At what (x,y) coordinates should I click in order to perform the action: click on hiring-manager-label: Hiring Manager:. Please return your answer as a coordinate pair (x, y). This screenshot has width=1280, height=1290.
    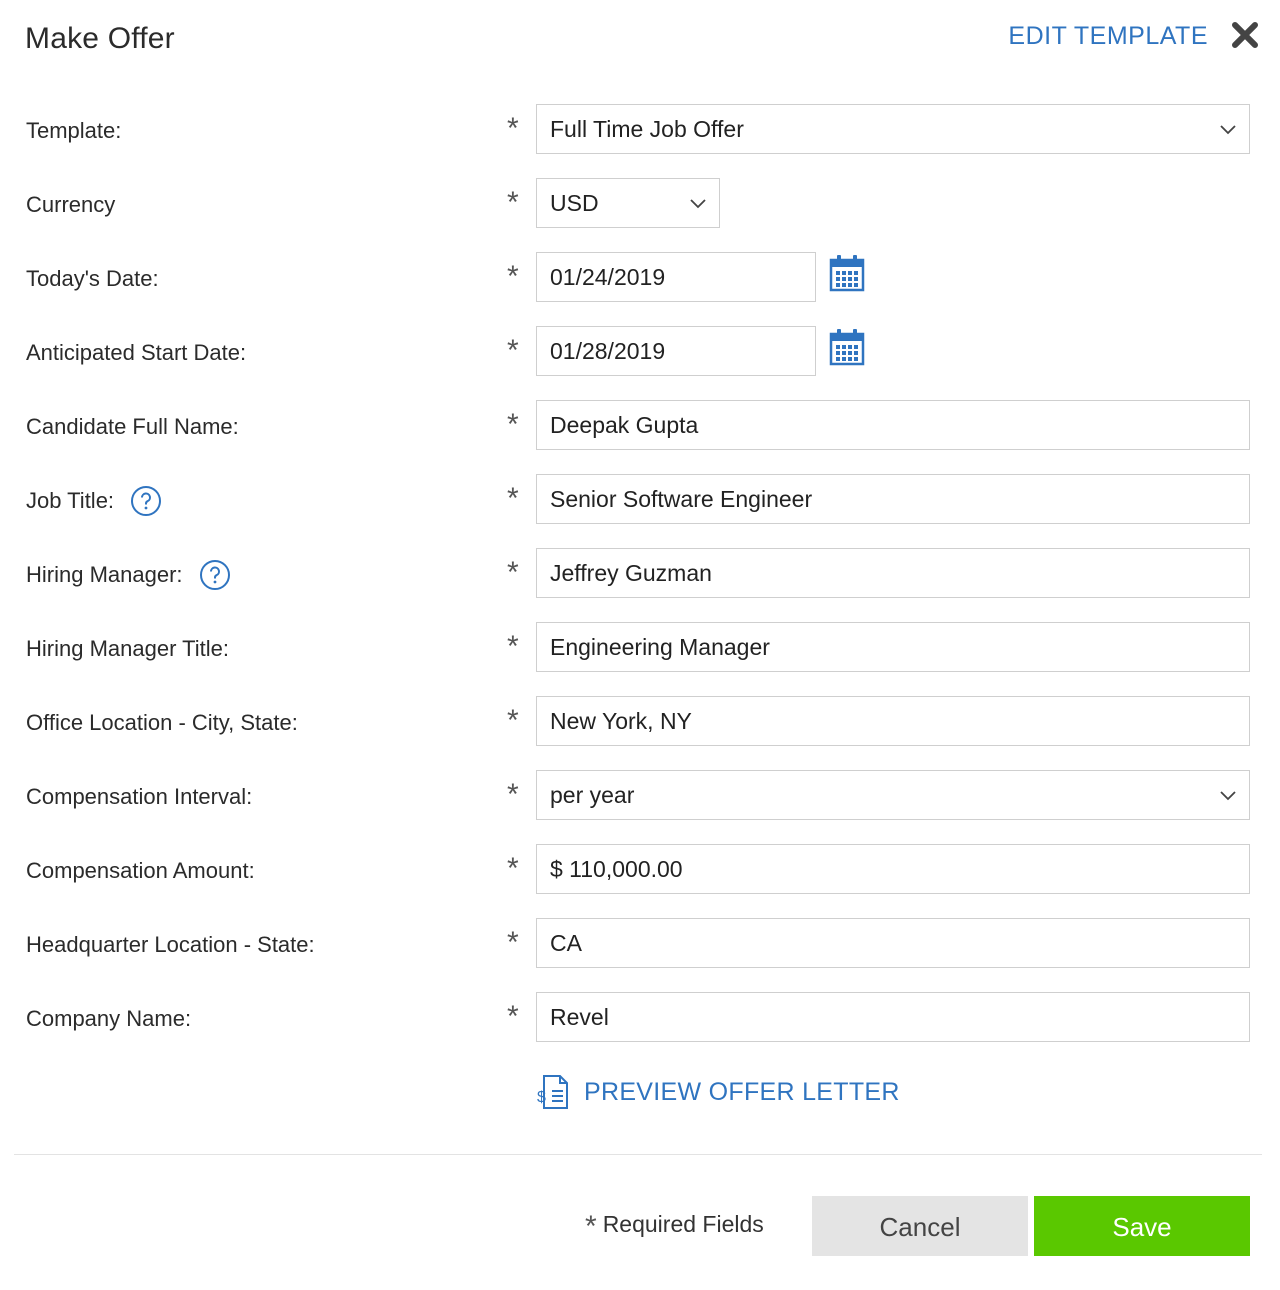
    Looking at the image, I should click on (104, 574).